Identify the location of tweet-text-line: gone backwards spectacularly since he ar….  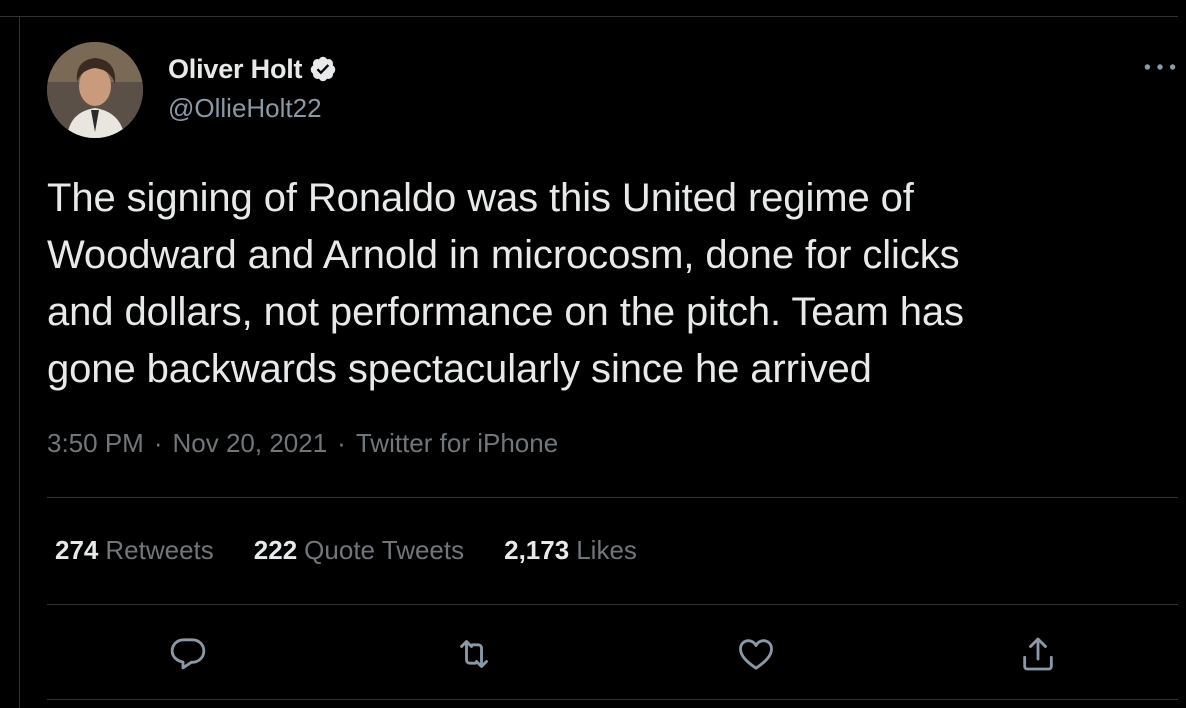
(459, 369).